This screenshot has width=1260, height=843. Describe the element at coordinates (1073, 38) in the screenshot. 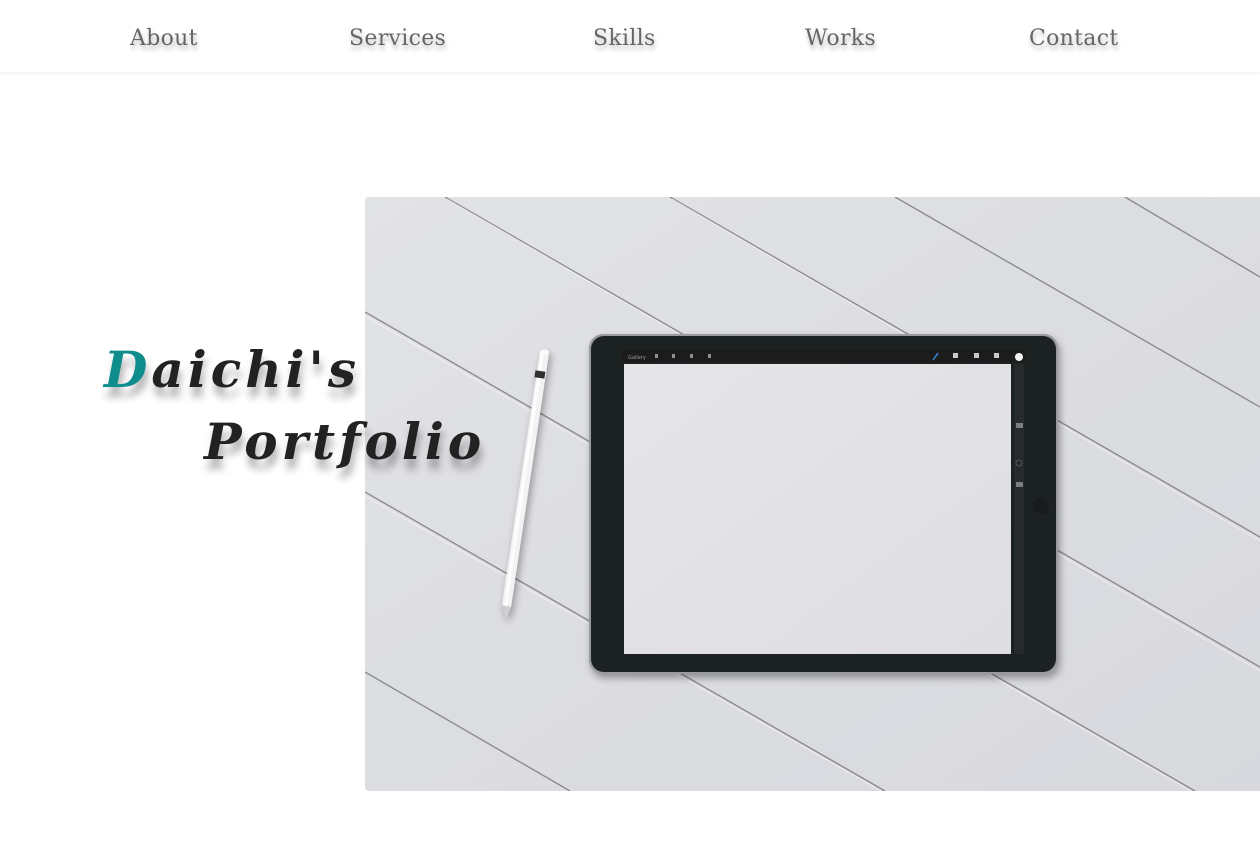

I see `nav-link-contact: Contact` at that location.